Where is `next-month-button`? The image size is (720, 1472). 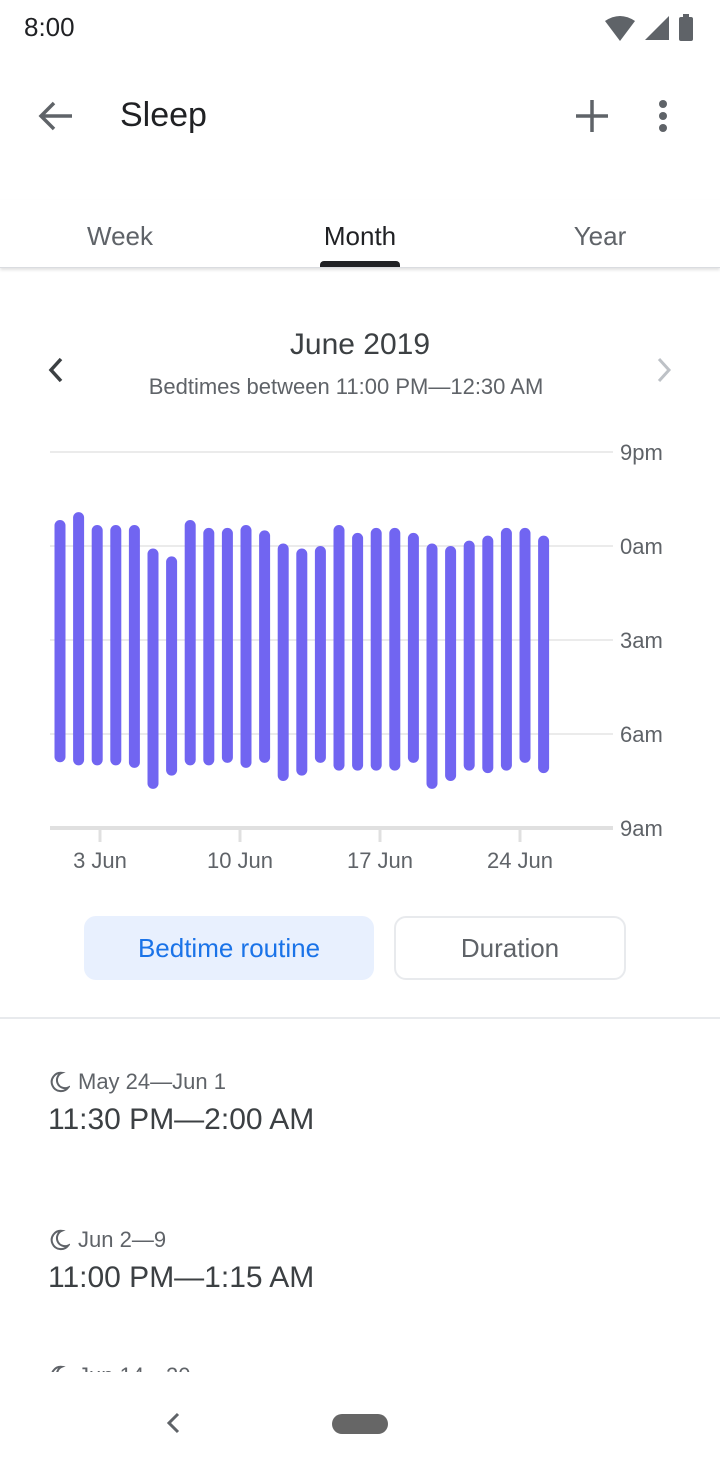 next-month-button is located at coordinates (664, 370).